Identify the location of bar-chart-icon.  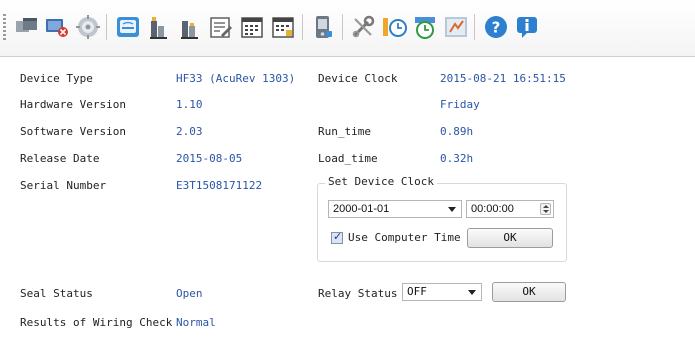
(159, 27).